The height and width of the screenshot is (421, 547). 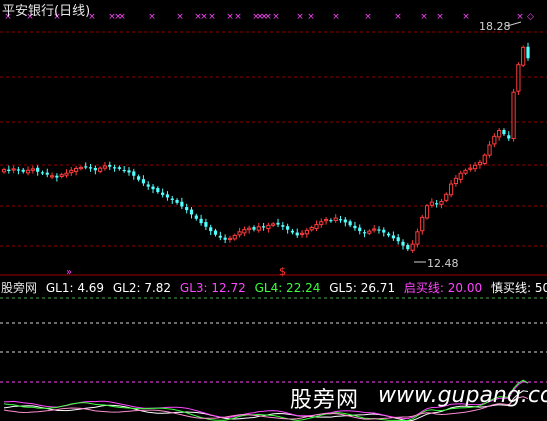 What do you see at coordinates (495, 26) in the screenshot?
I see `high-price-label: 18.28` at bounding box center [495, 26].